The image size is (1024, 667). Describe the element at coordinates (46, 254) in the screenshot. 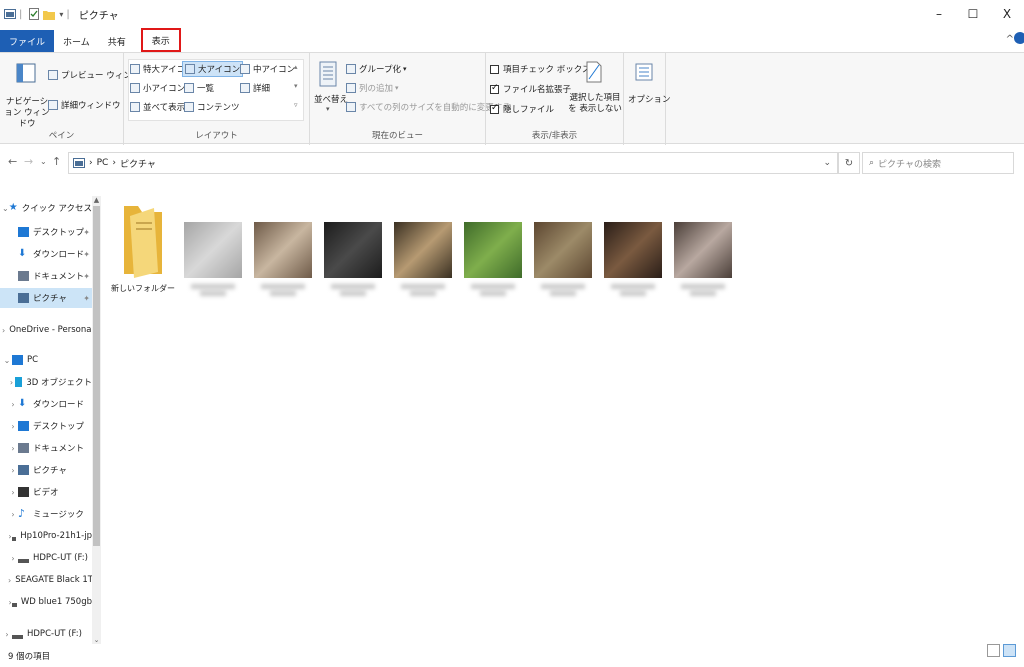

I see `sidebar-item: ⬇ ダウンロード ✦` at that location.